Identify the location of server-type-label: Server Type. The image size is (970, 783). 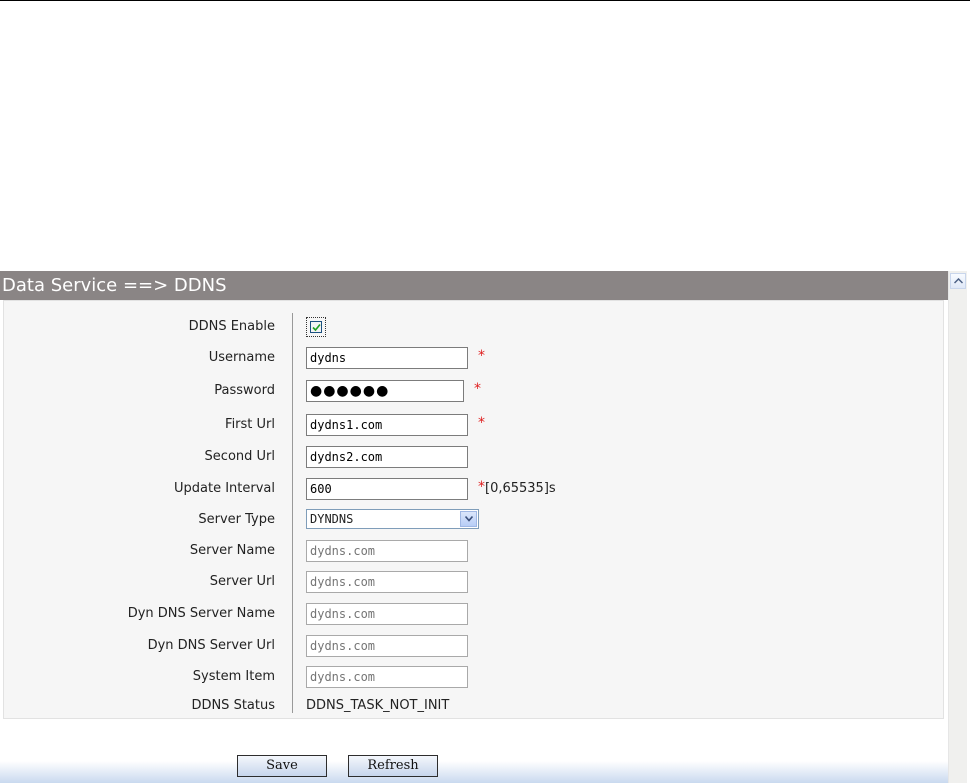
(236, 519).